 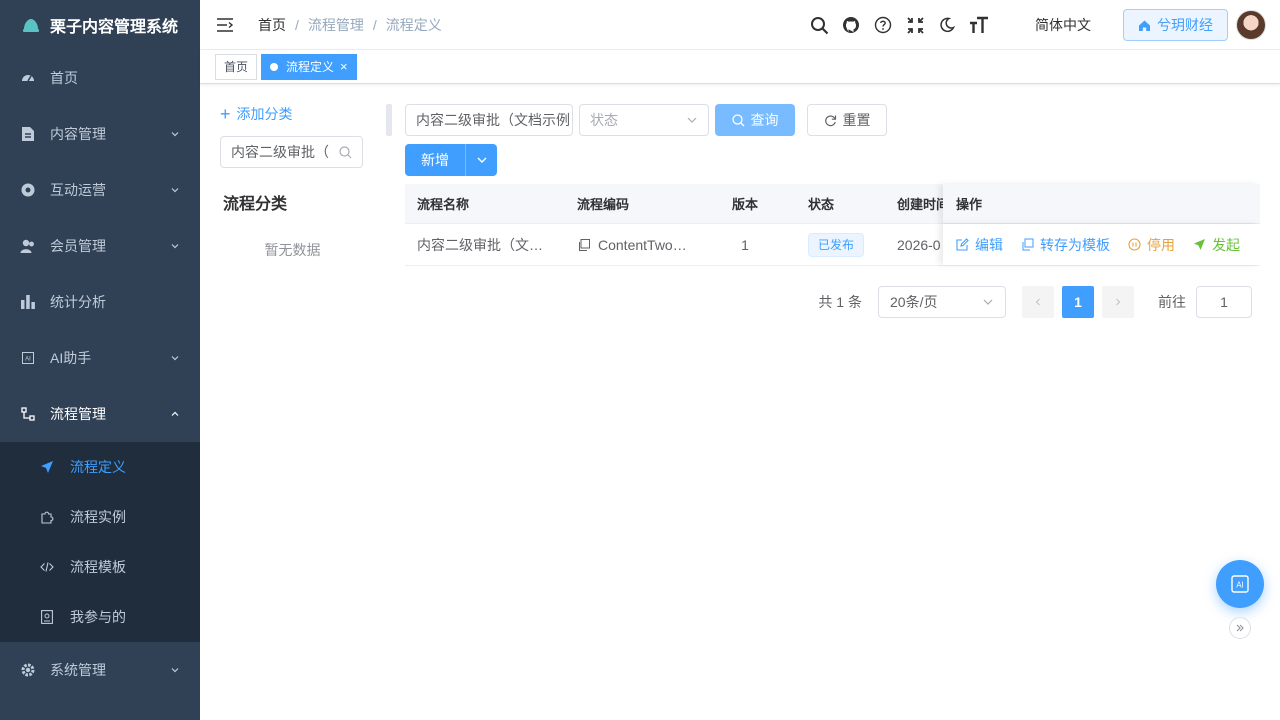 What do you see at coordinates (979, 25) in the screenshot?
I see `font-size-icon` at bounding box center [979, 25].